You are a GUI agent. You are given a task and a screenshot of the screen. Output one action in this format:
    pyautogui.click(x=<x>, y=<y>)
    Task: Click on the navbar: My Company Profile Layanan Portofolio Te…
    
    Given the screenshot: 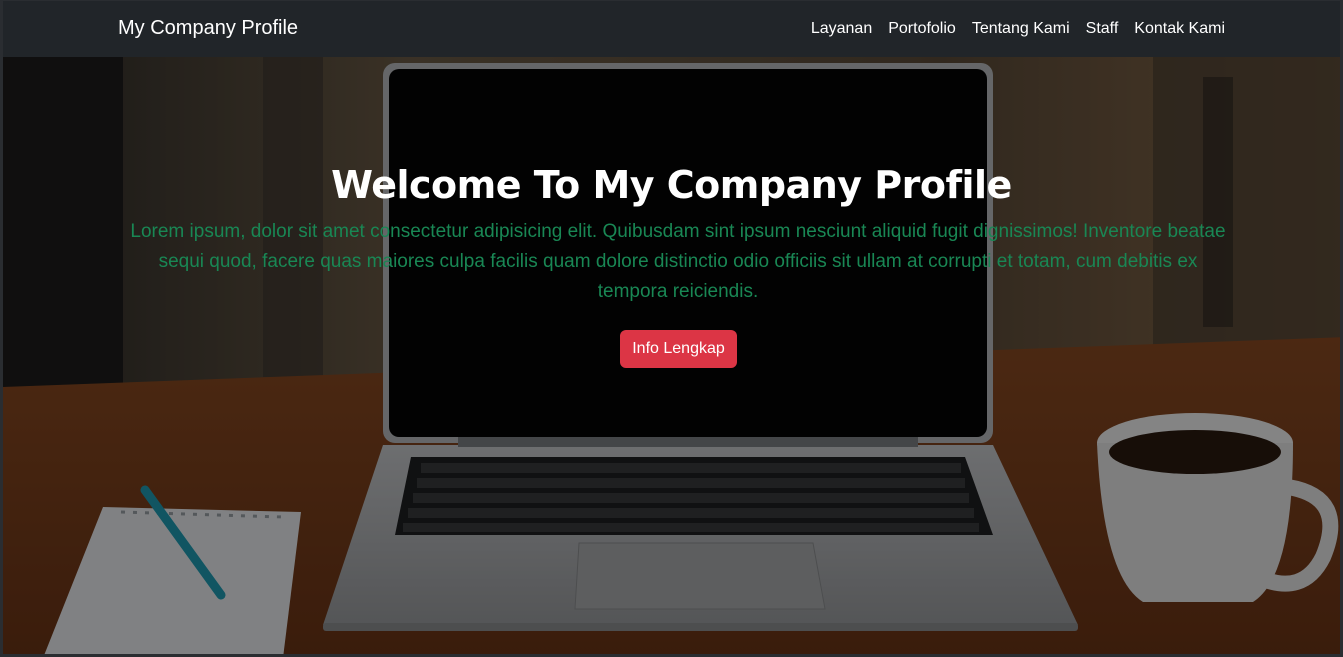 What is the action you would take?
    pyautogui.click(x=671, y=29)
    